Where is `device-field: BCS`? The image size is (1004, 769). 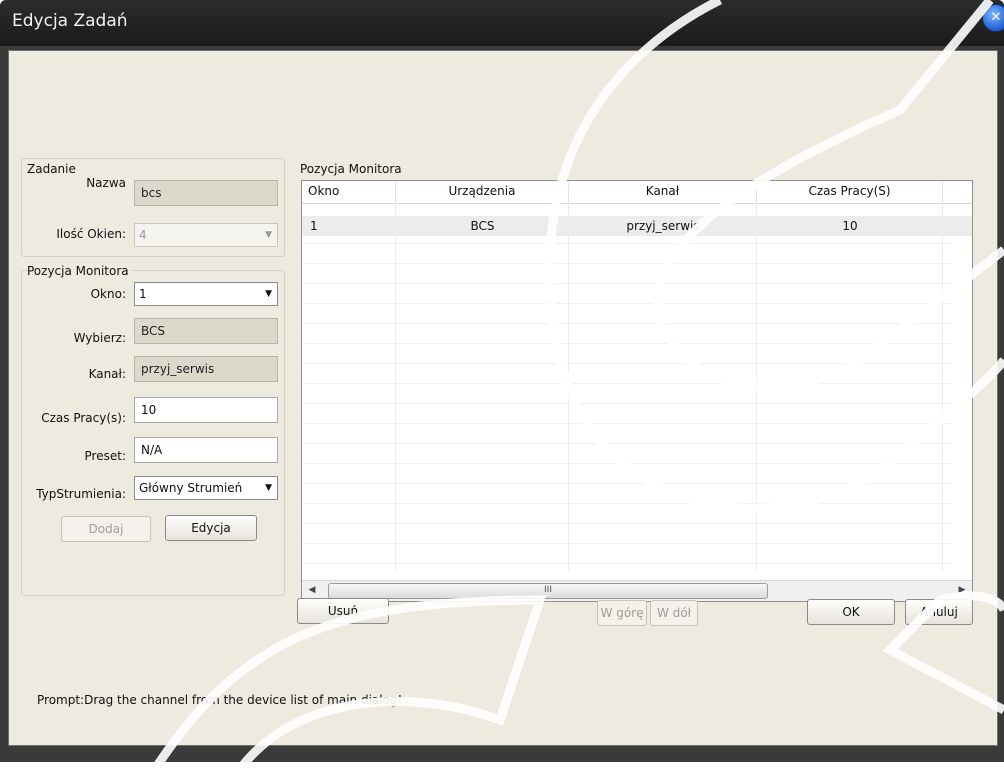
device-field: BCS is located at coordinates (206, 331).